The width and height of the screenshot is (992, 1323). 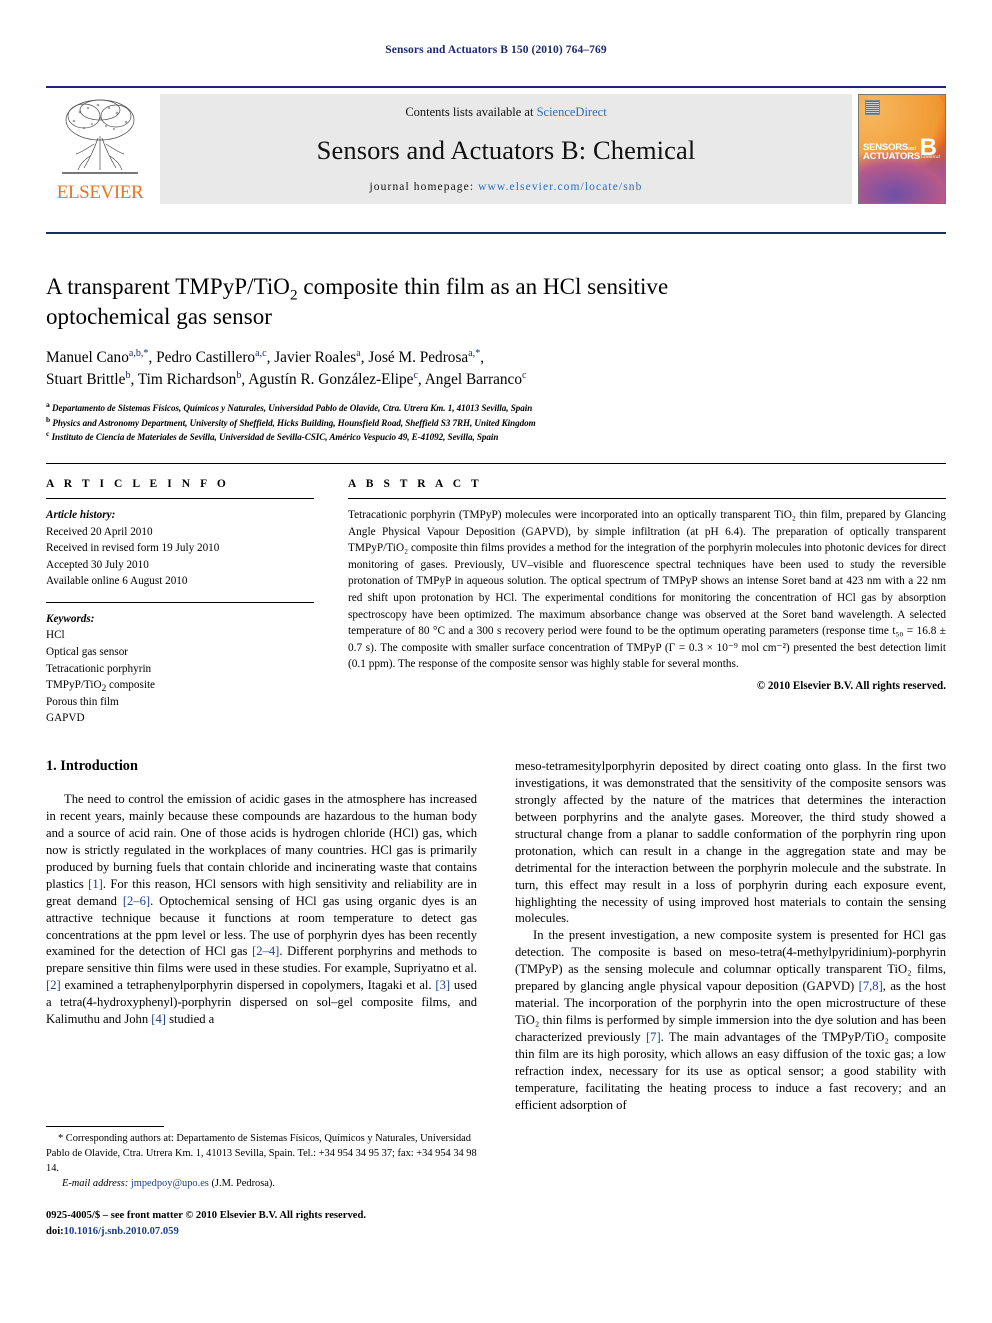 What do you see at coordinates (101, 687) in the screenshot?
I see `keyword-item: TMPyP/TiO2 composite` at bounding box center [101, 687].